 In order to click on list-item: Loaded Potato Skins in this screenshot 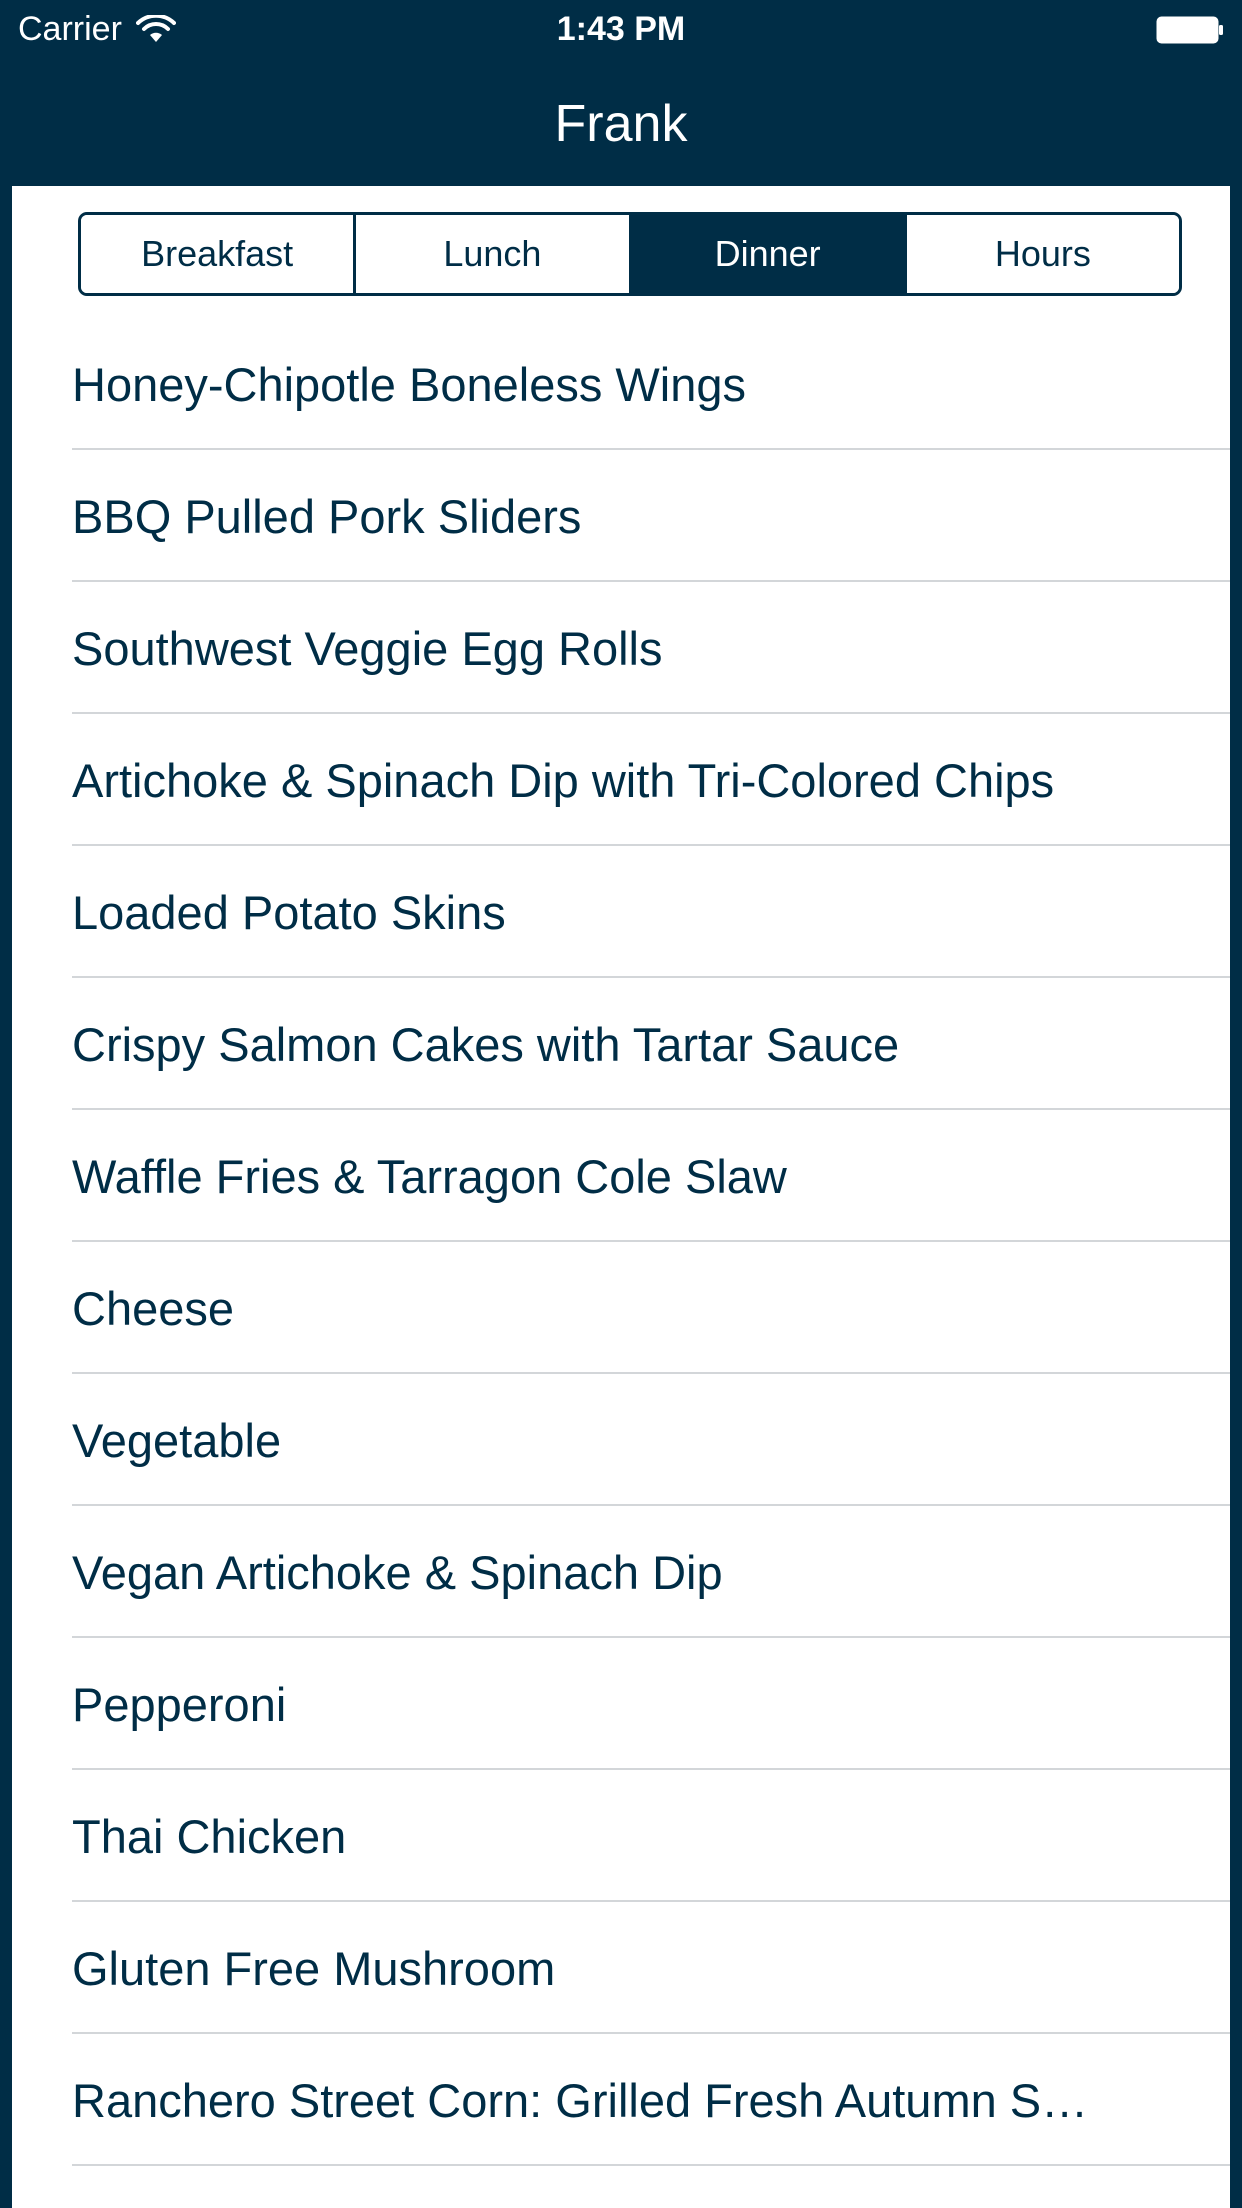, I will do `click(621, 912)`.